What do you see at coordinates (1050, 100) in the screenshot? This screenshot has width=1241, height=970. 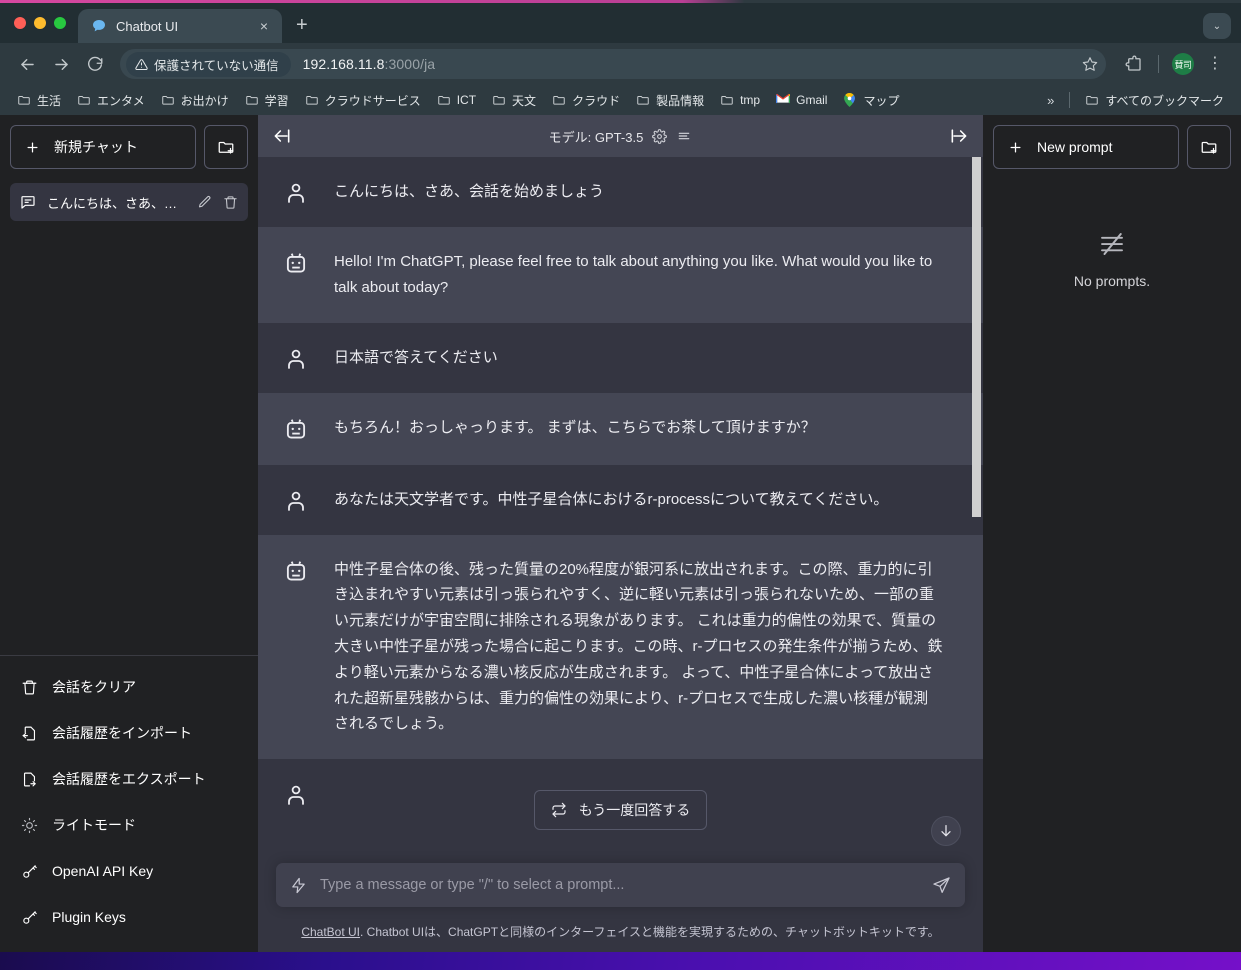 I see `bookmarks-overflow-button: »` at bounding box center [1050, 100].